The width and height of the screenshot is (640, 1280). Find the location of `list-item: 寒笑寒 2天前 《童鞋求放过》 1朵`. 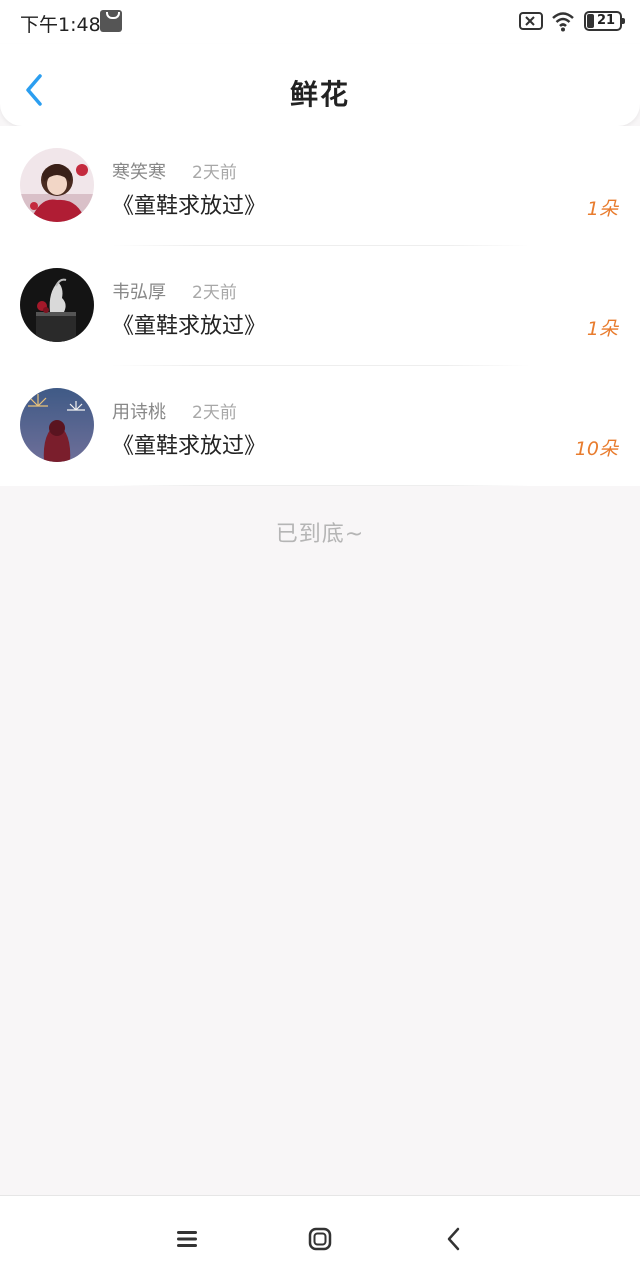

list-item: 寒笑寒 2天前 《童鞋求放过》 1朵 is located at coordinates (320, 186).